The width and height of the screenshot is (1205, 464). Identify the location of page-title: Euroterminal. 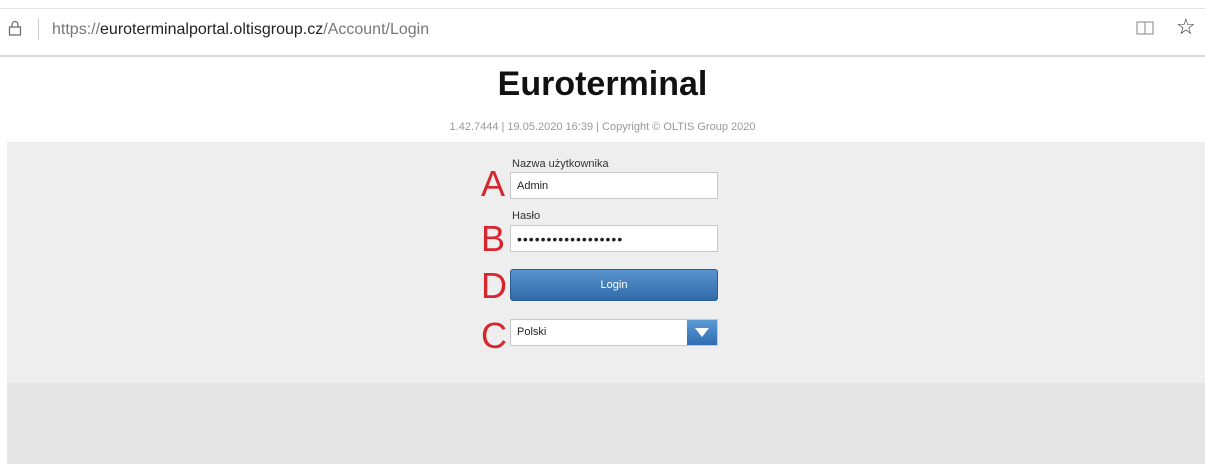
(602, 84).